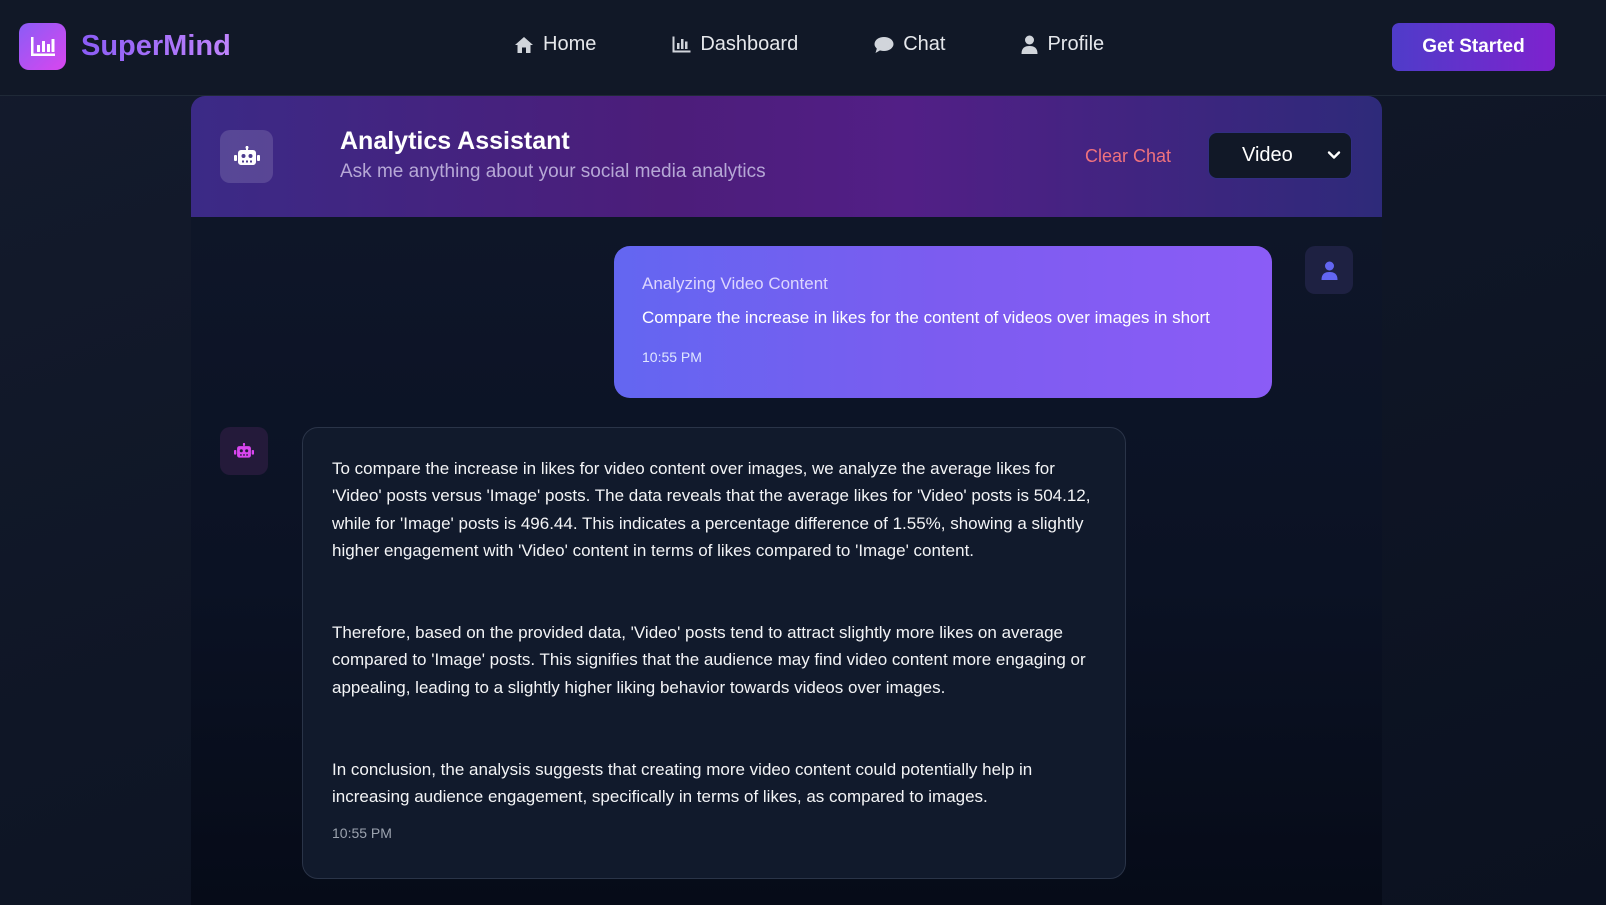 The image size is (1606, 905). I want to click on get-started-button: Get Started, so click(1473, 47).